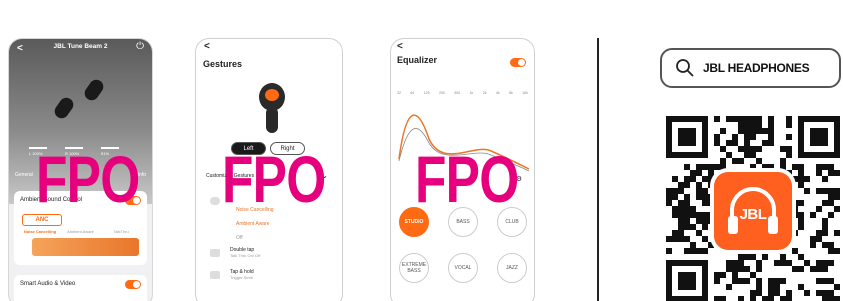 This screenshot has width=843, height=301. Describe the element at coordinates (414, 268) in the screenshot. I see `preset-extreme-bass: EXTREME BASS` at that location.